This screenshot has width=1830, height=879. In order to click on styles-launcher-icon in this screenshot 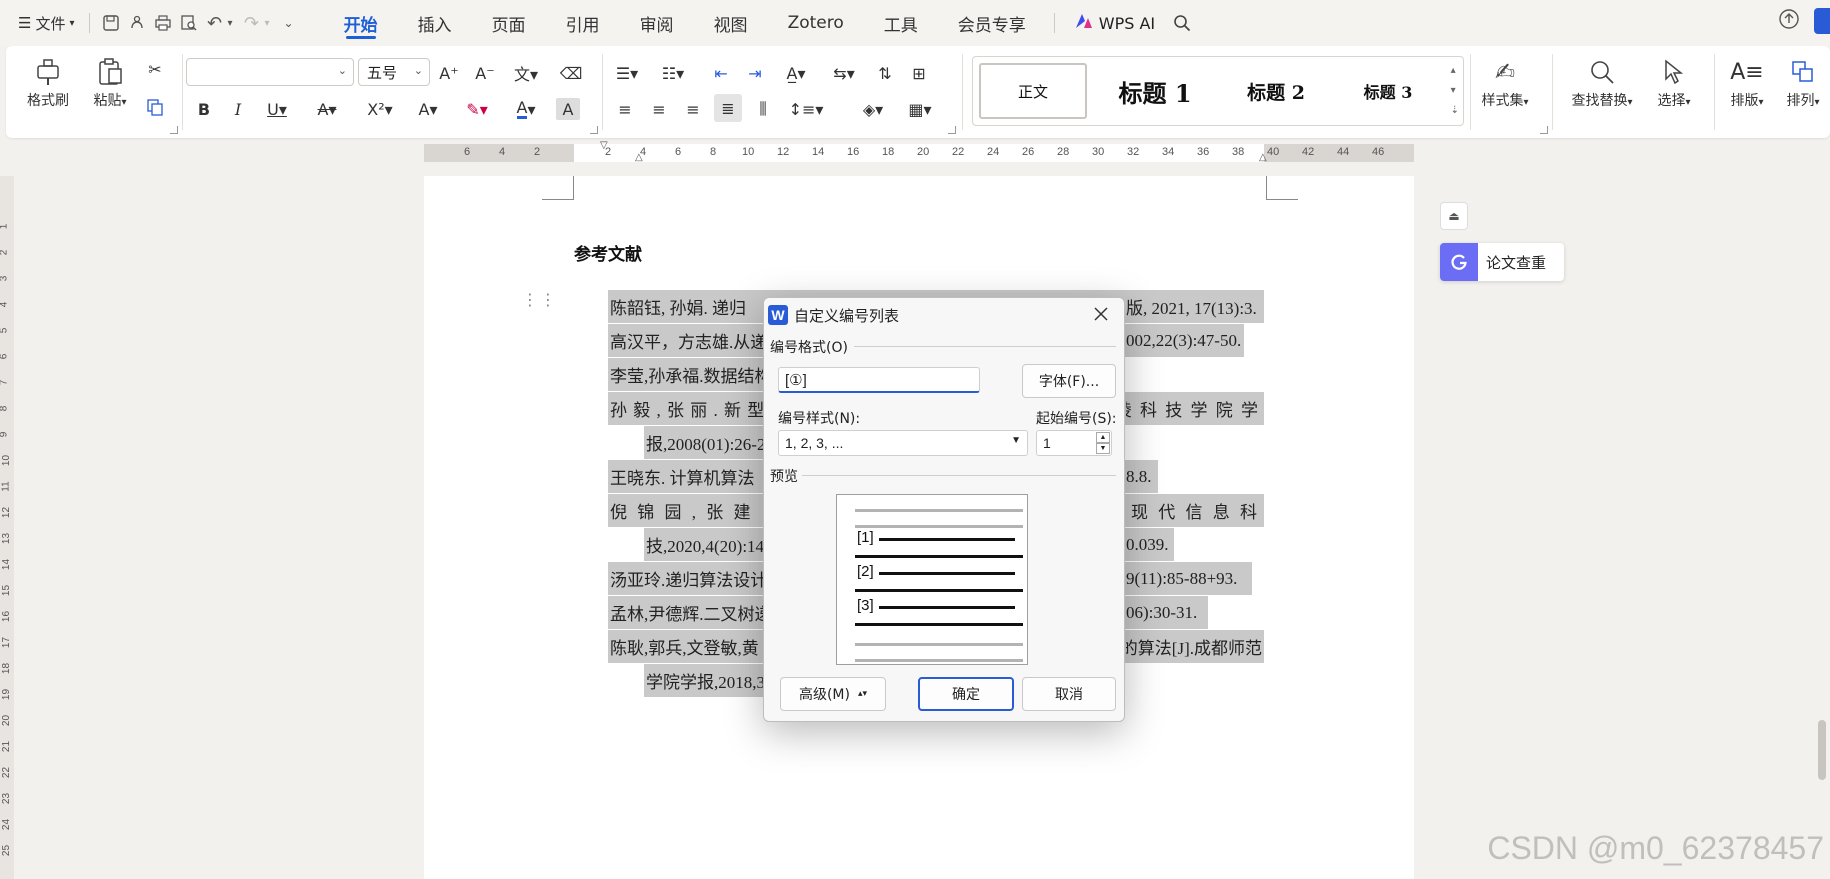, I will do `click(1544, 130)`.